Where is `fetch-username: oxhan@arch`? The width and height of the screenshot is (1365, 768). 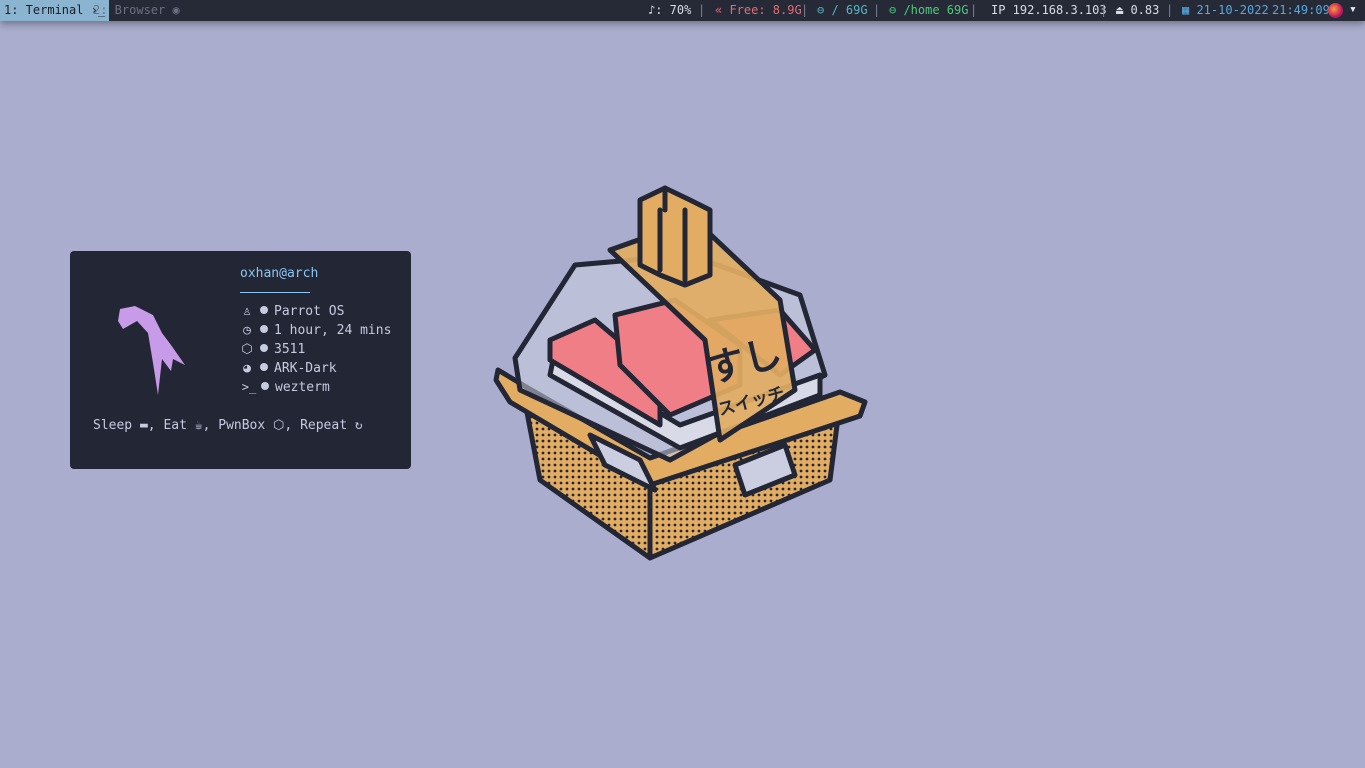 fetch-username: oxhan@arch is located at coordinates (279, 273).